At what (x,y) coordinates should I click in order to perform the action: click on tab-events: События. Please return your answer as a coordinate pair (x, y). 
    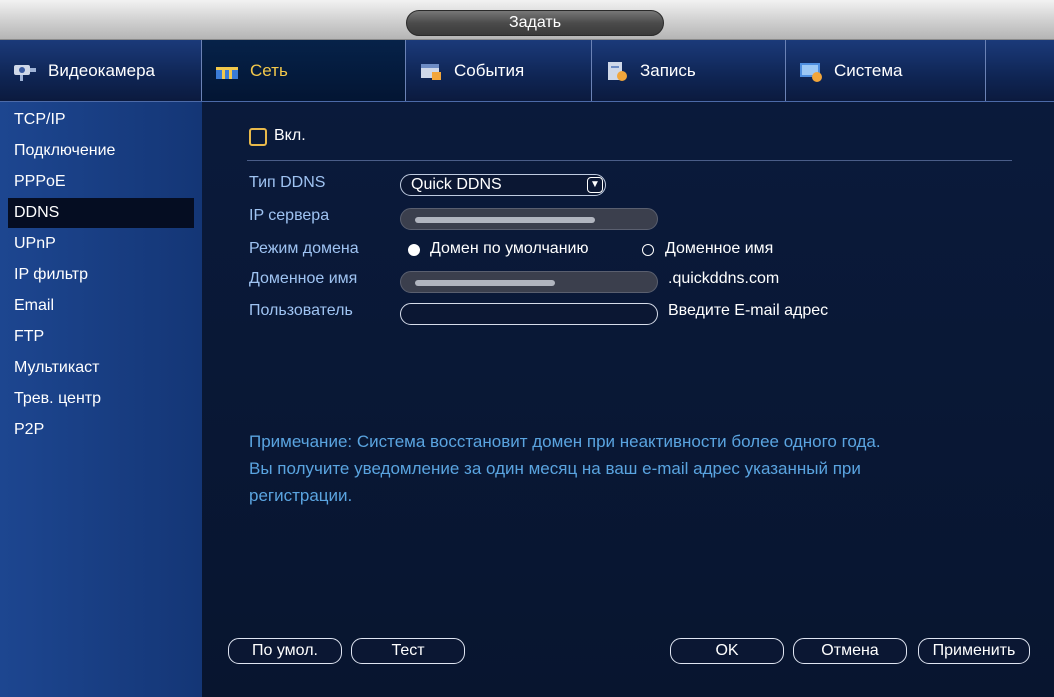
    Looking at the image, I should click on (499, 70).